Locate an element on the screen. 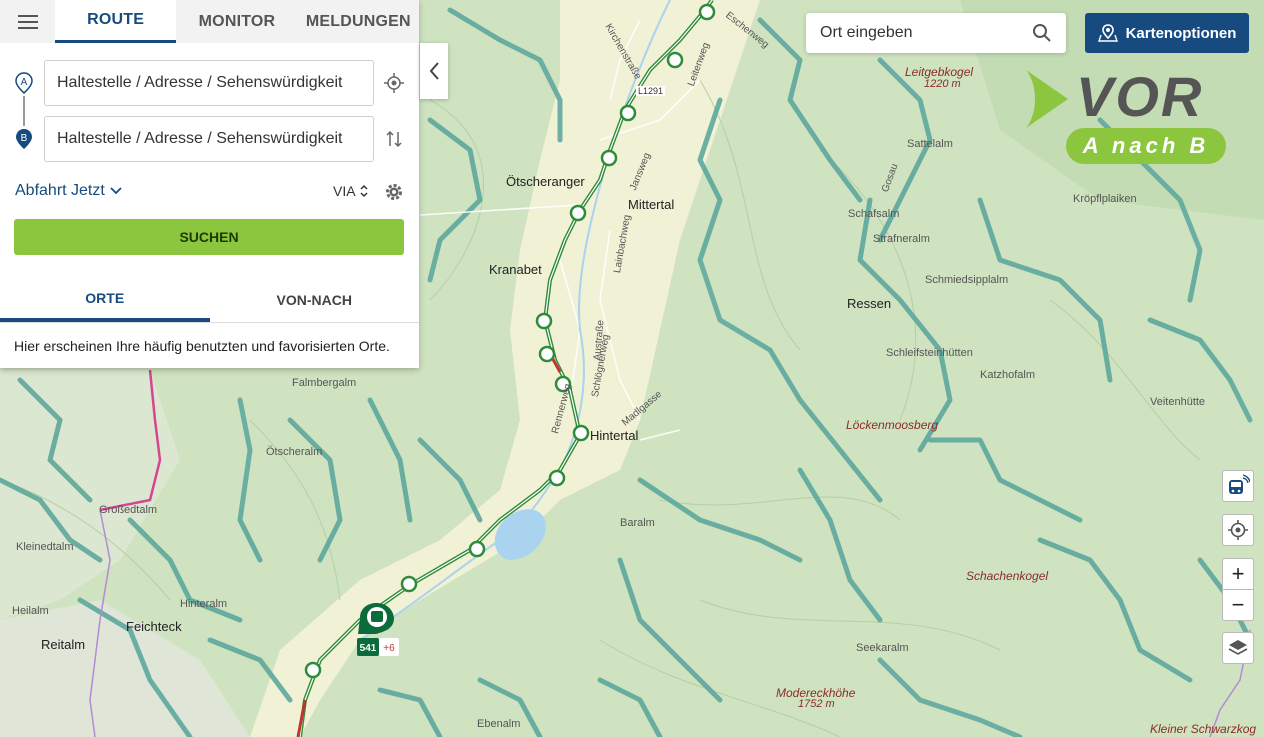 The height and width of the screenshot is (737, 1264). layers-icon is located at coordinates (1238, 647).